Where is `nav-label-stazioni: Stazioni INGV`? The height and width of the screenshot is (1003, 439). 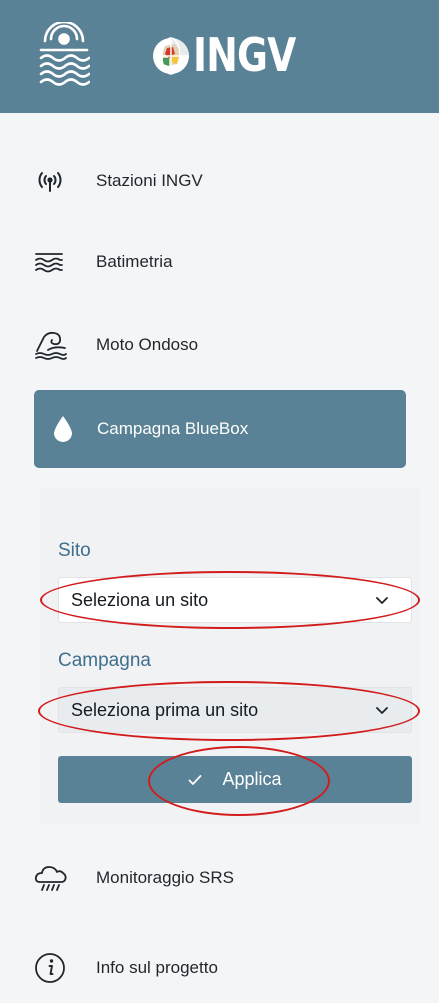 nav-label-stazioni: Stazioni INGV is located at coordinates (149, 180).